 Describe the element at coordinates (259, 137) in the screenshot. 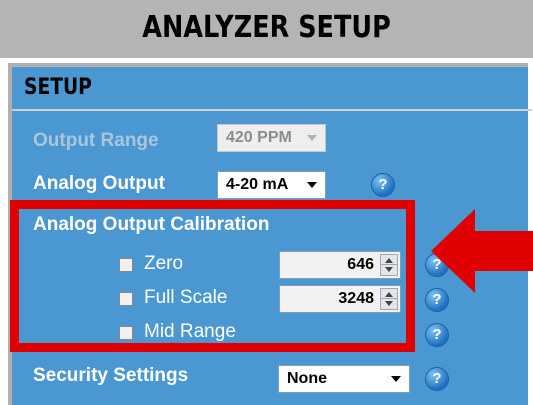

I see `output-range-value: 420 PPM` at that location.